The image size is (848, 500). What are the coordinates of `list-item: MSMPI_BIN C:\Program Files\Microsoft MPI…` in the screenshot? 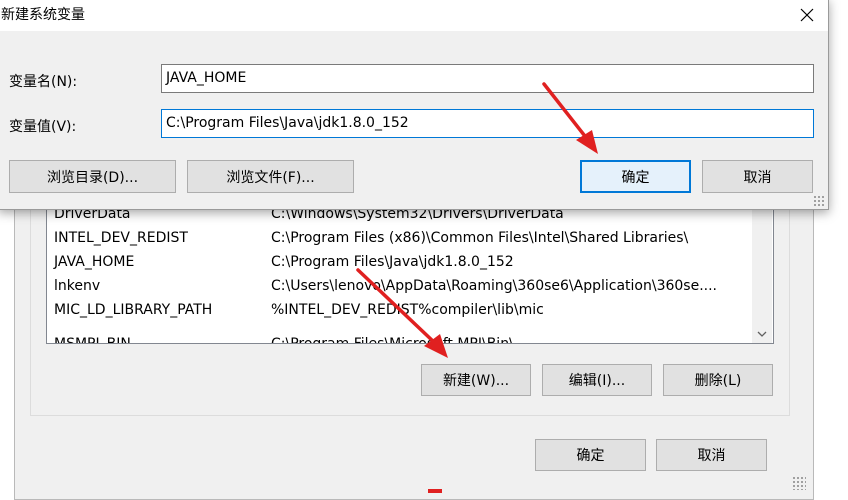 It's located at (402, 338).